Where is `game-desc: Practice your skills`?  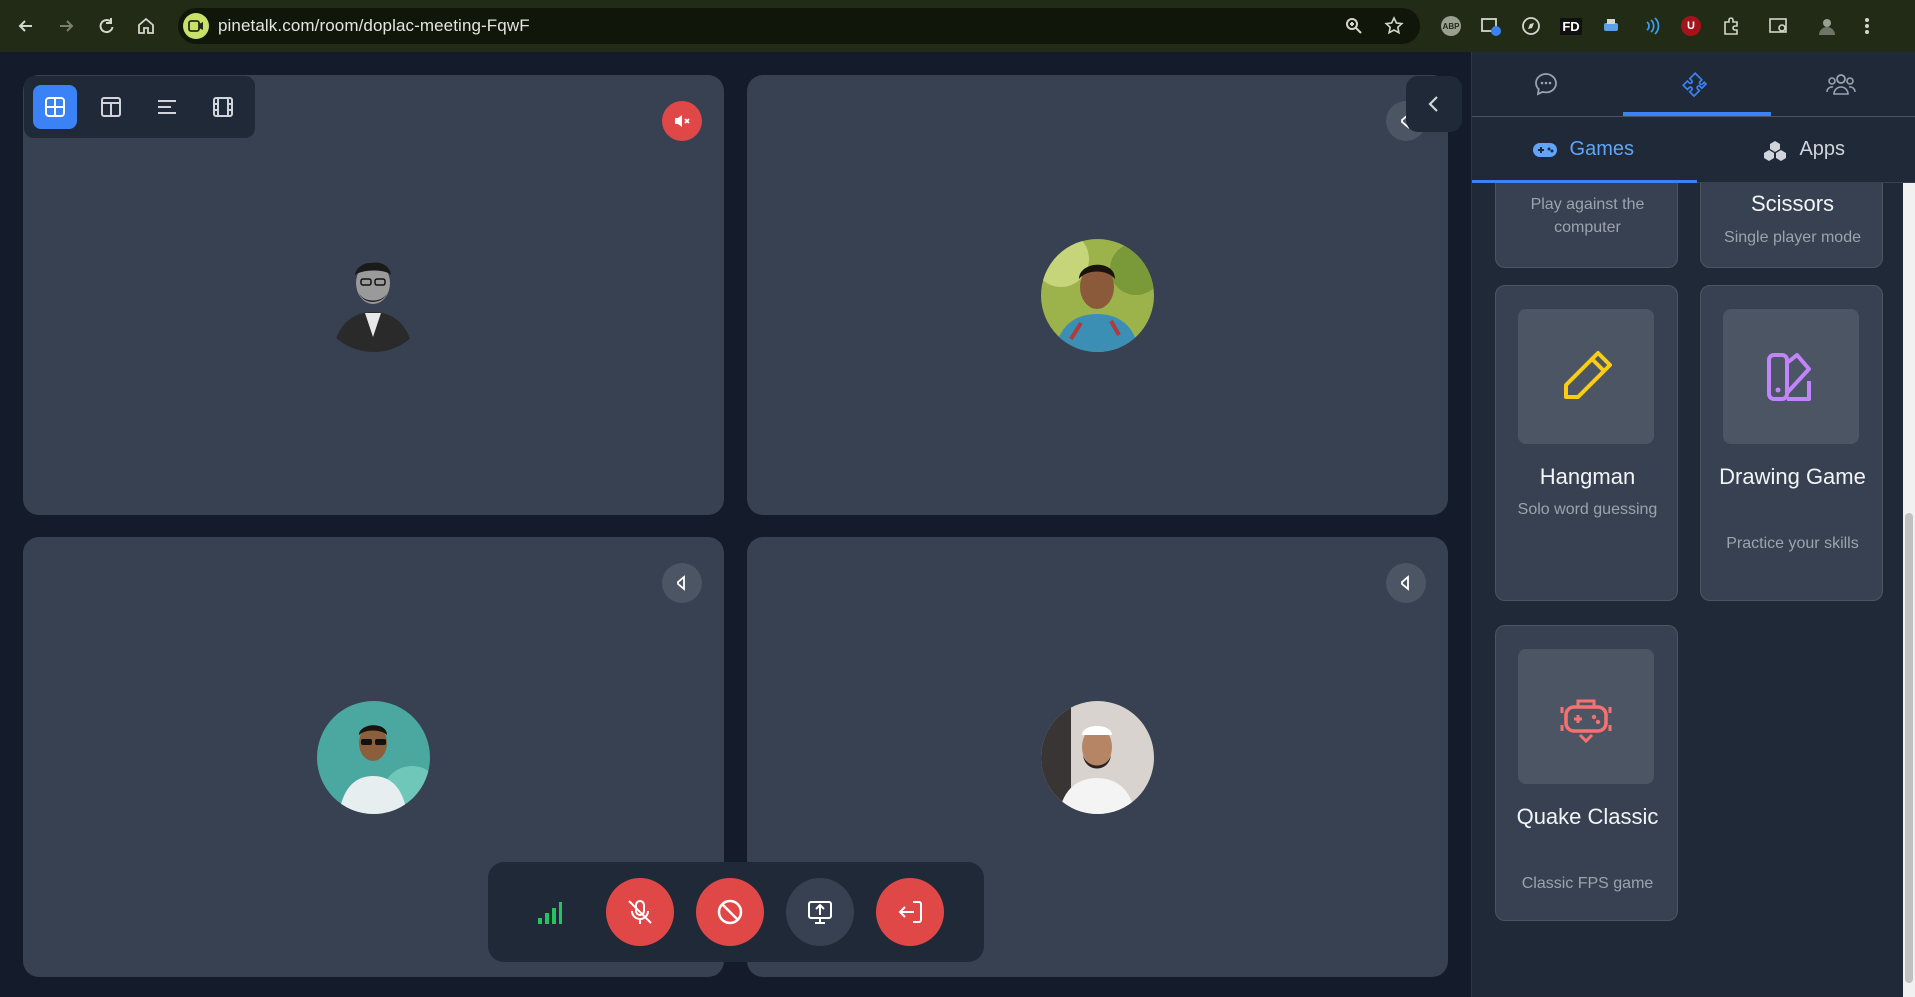 game-desc: Practice your skills is located at coordinates (1792, 543).